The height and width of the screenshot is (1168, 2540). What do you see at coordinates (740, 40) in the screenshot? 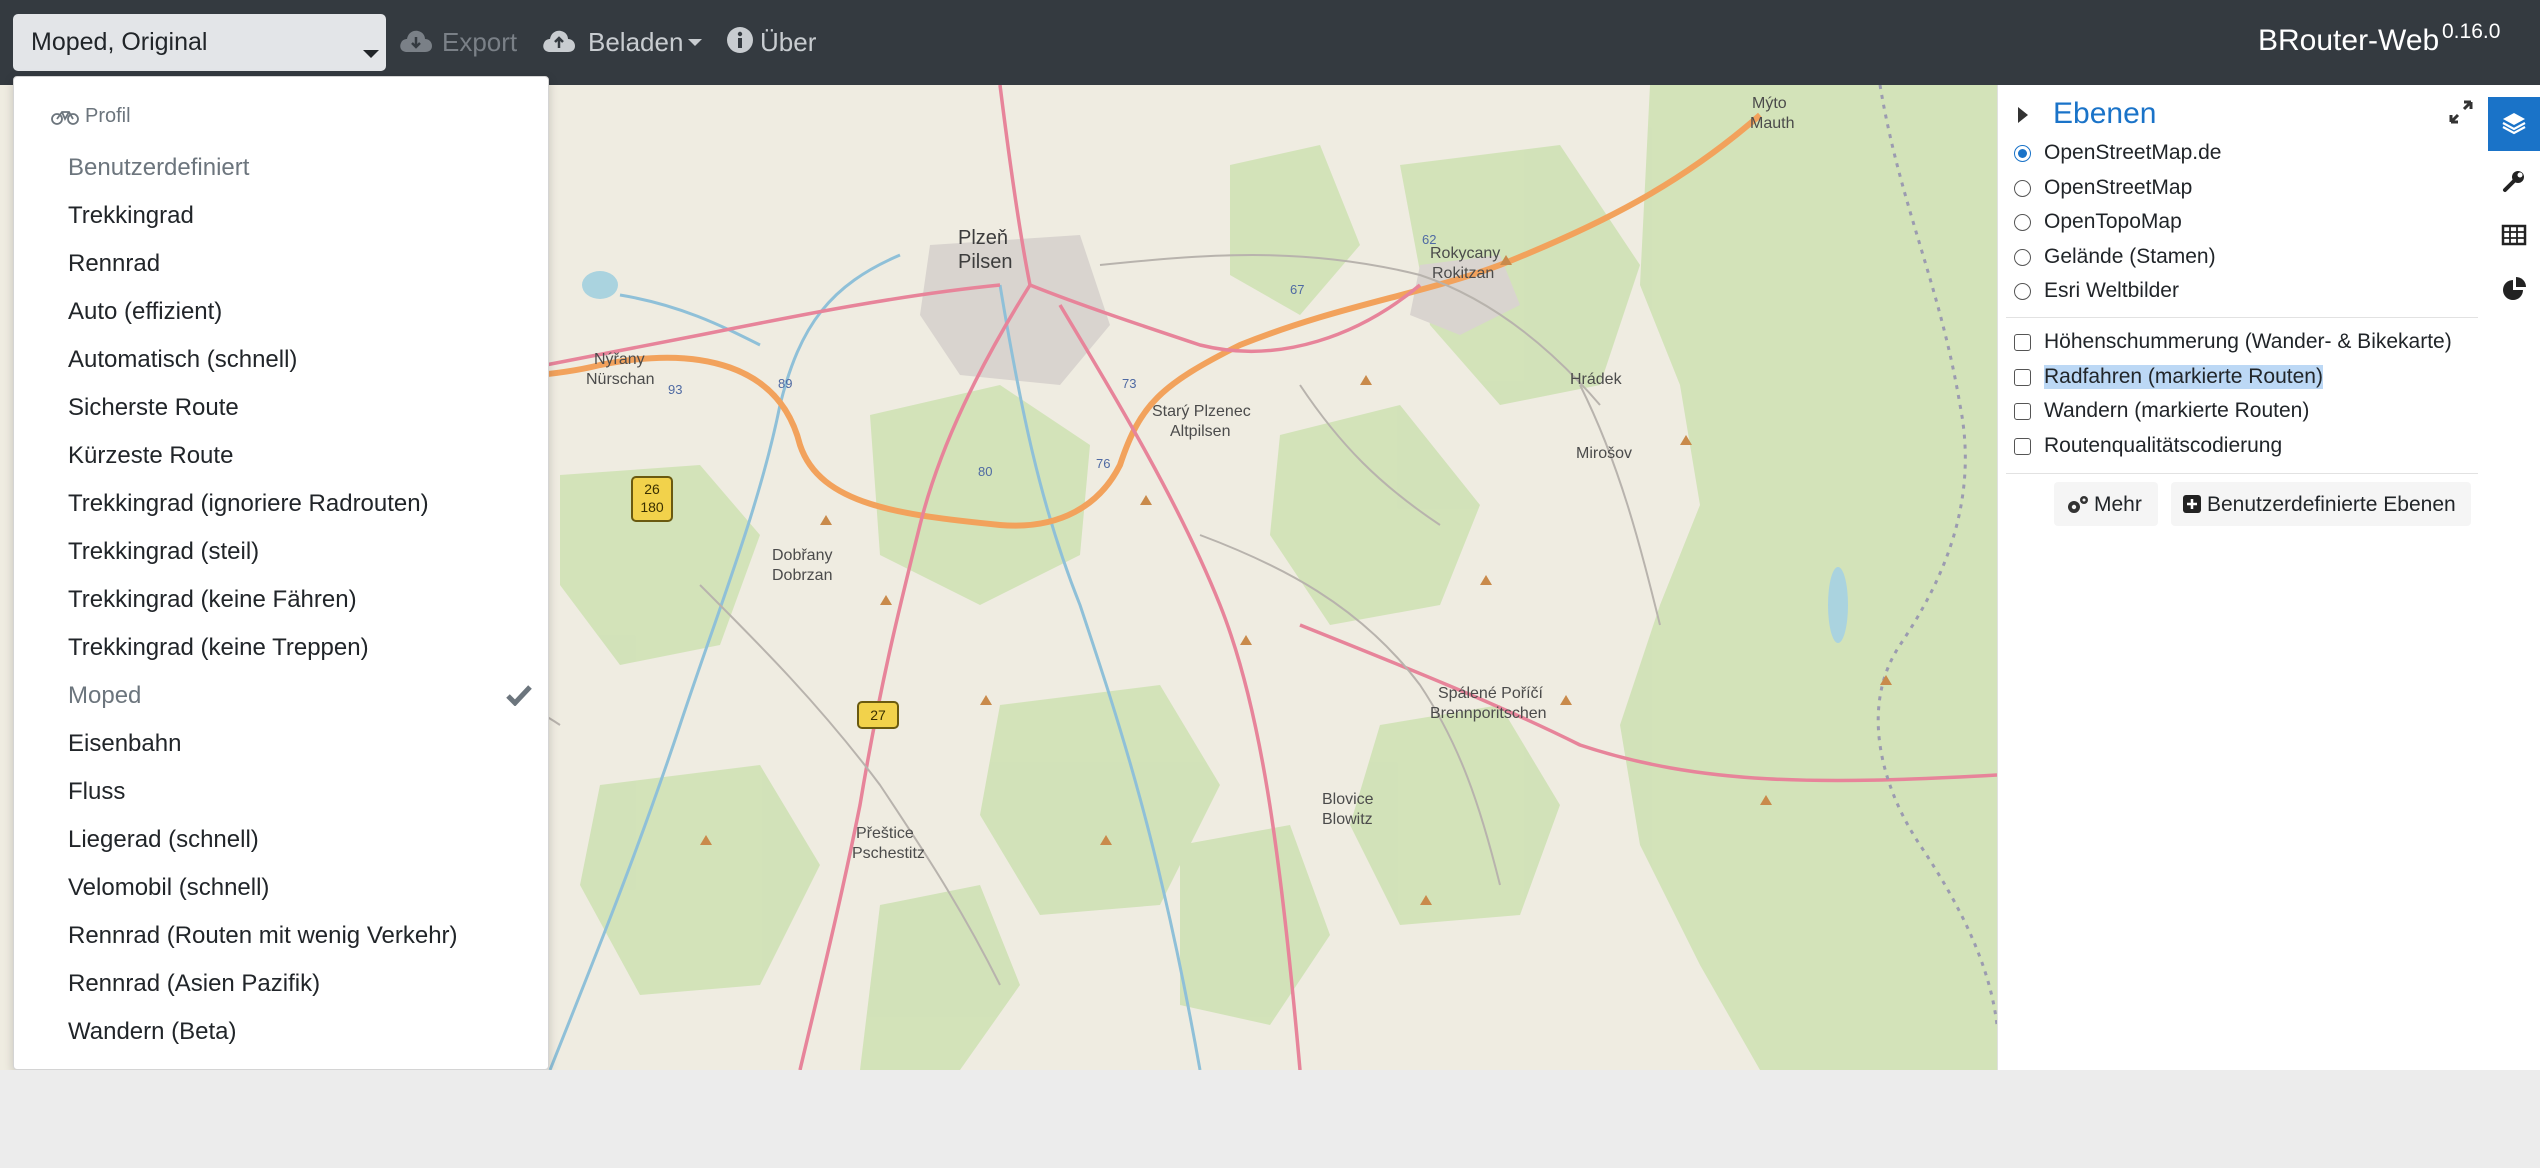
I see `info-circle-icon` at bounding box center [740, 40].